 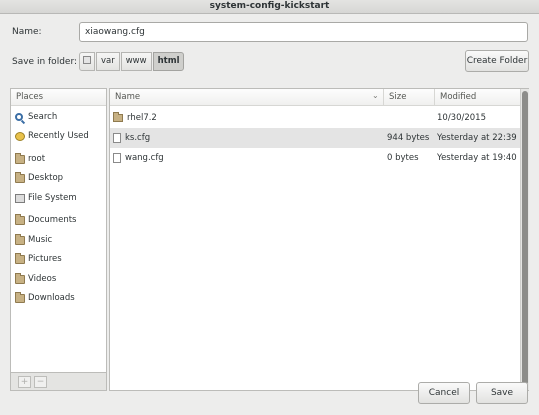 I want to click on file-name-cell: rhel7.2, so click(x=135, y=118).